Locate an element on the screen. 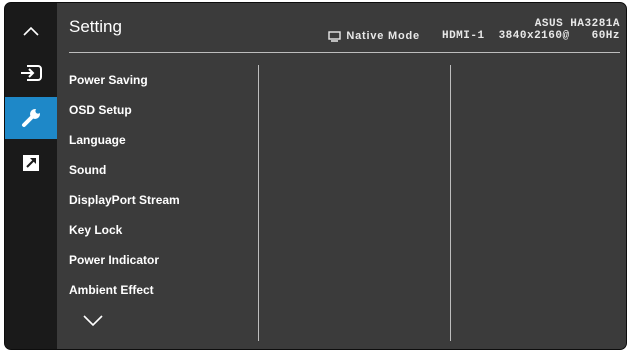 This screenshot has width=631, height=354. status-line: Native Mode HDMI-1 3840x2160@ 60Hz is located at coordinates (474, 36).